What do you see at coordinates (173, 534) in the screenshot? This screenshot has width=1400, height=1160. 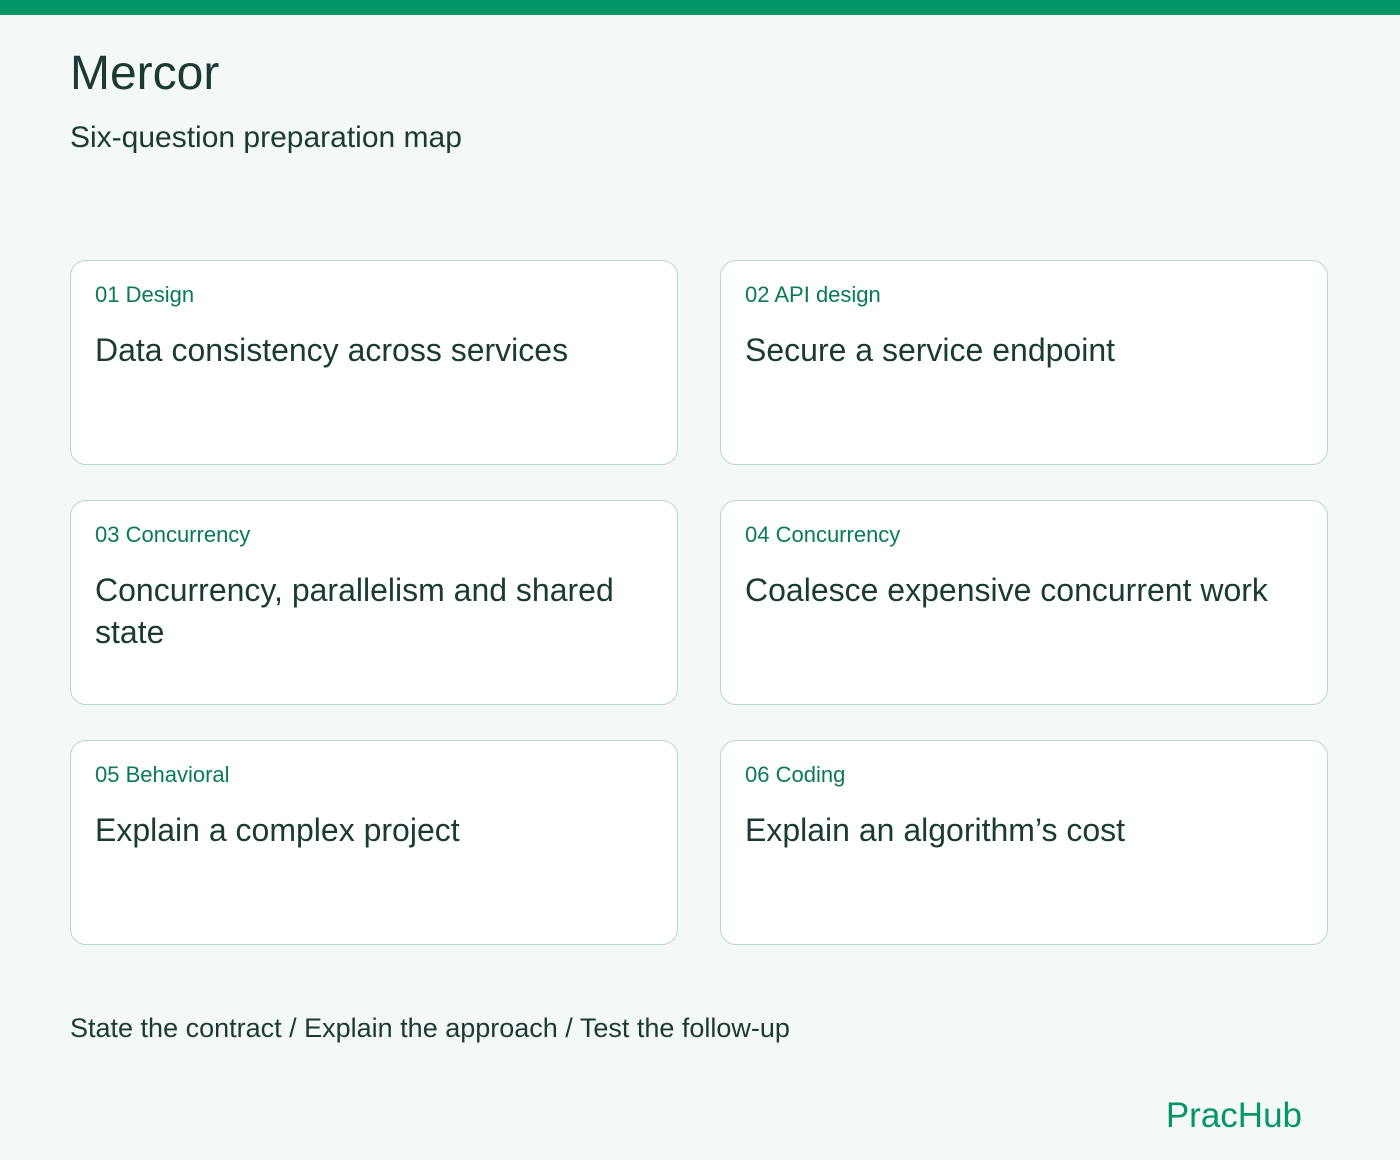 I see `card-tag: 03 Concurrency` at bounding box center [173, 534].